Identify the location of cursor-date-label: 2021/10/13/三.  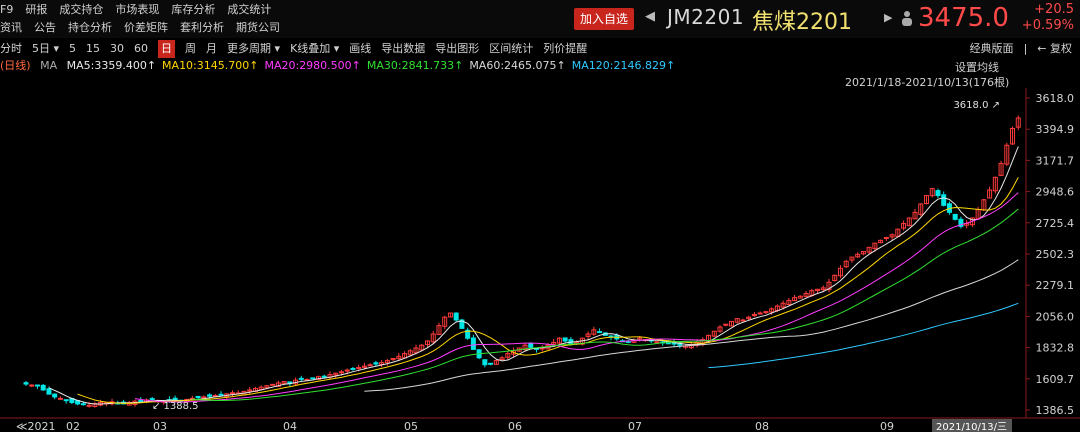
(971, 427).